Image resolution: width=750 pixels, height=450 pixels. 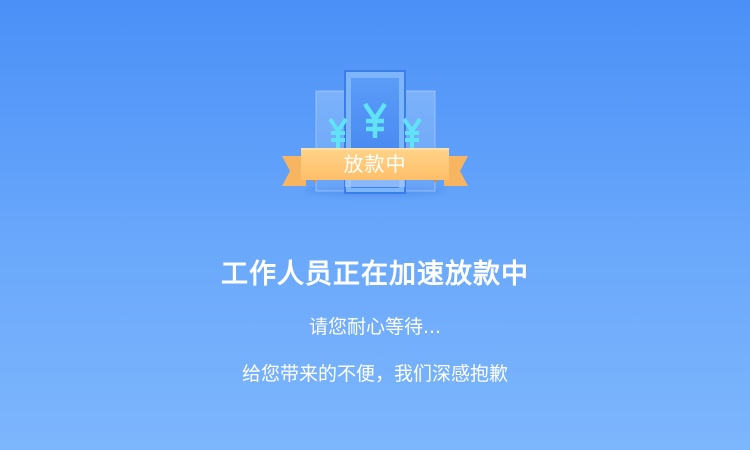 What do you see at coordinates (375, 164) in the screenshot?
I see `ribbon-label: 放款中` at bounding box center [375, 164].